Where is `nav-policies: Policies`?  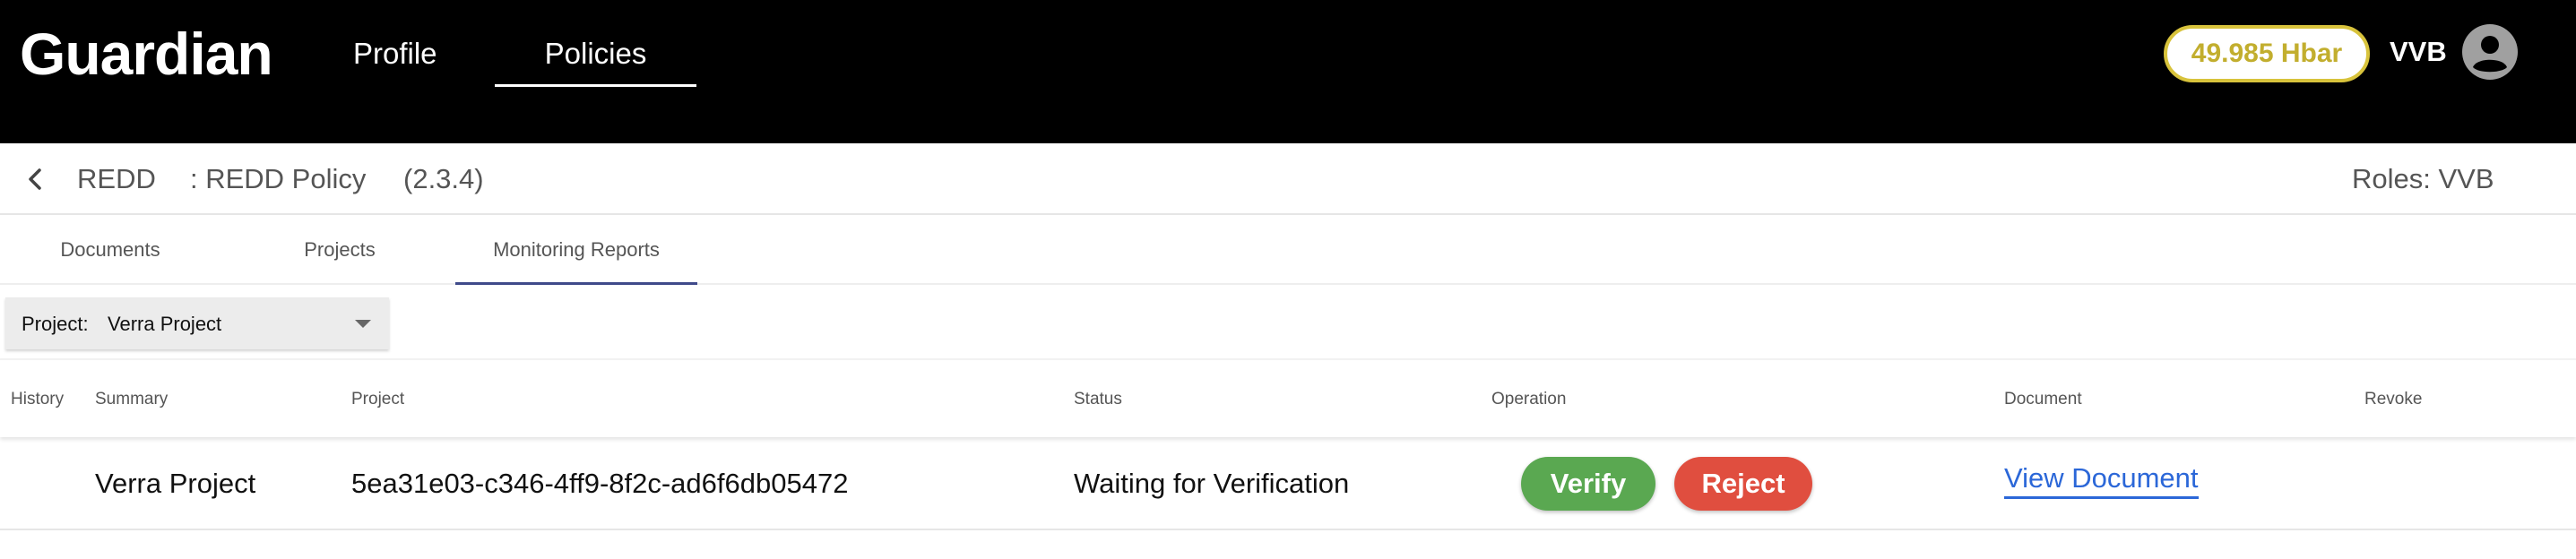 nav-policies: Policies is located at coordinates (595, 61).